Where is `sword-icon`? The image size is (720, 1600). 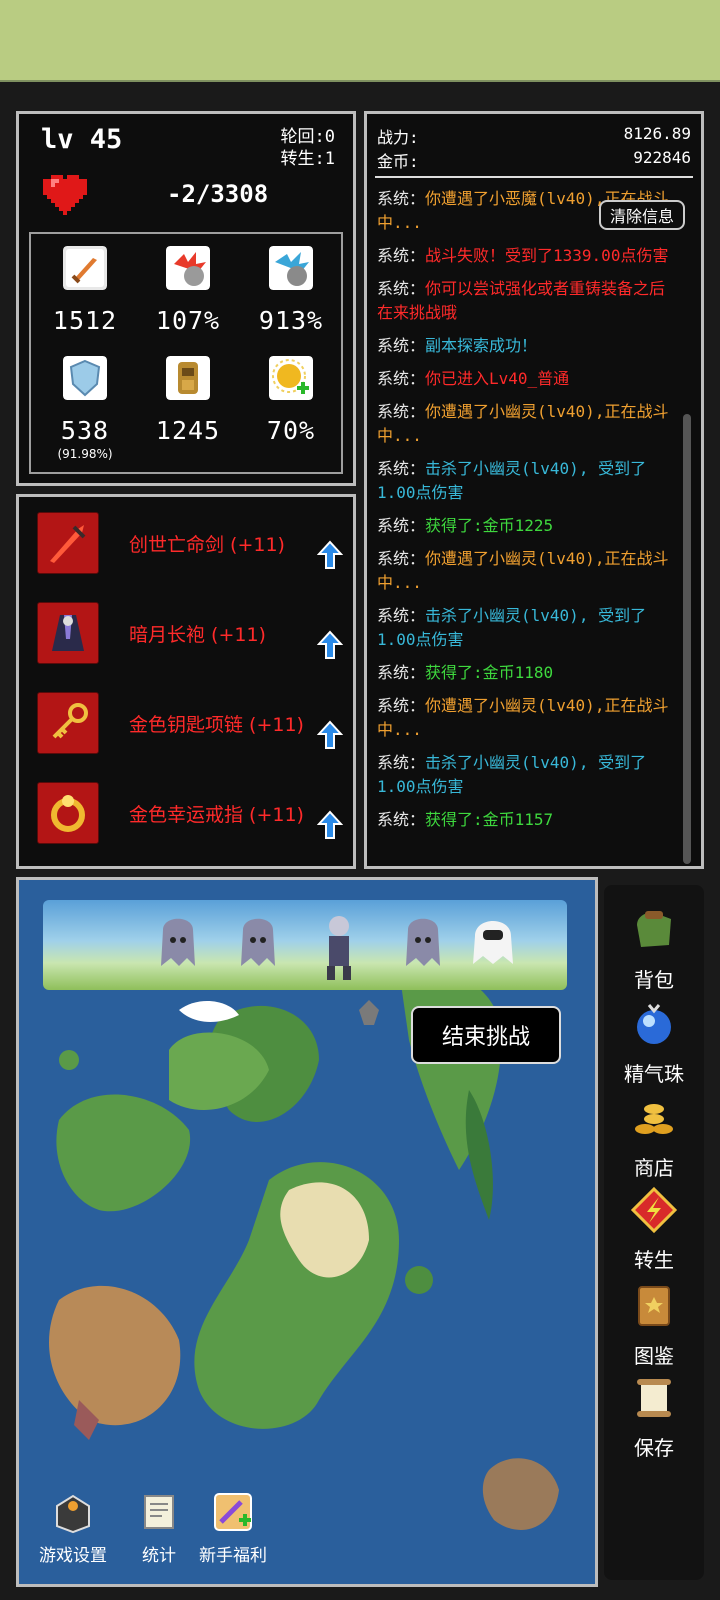 sword-icon is located at coordinates (85, 268).